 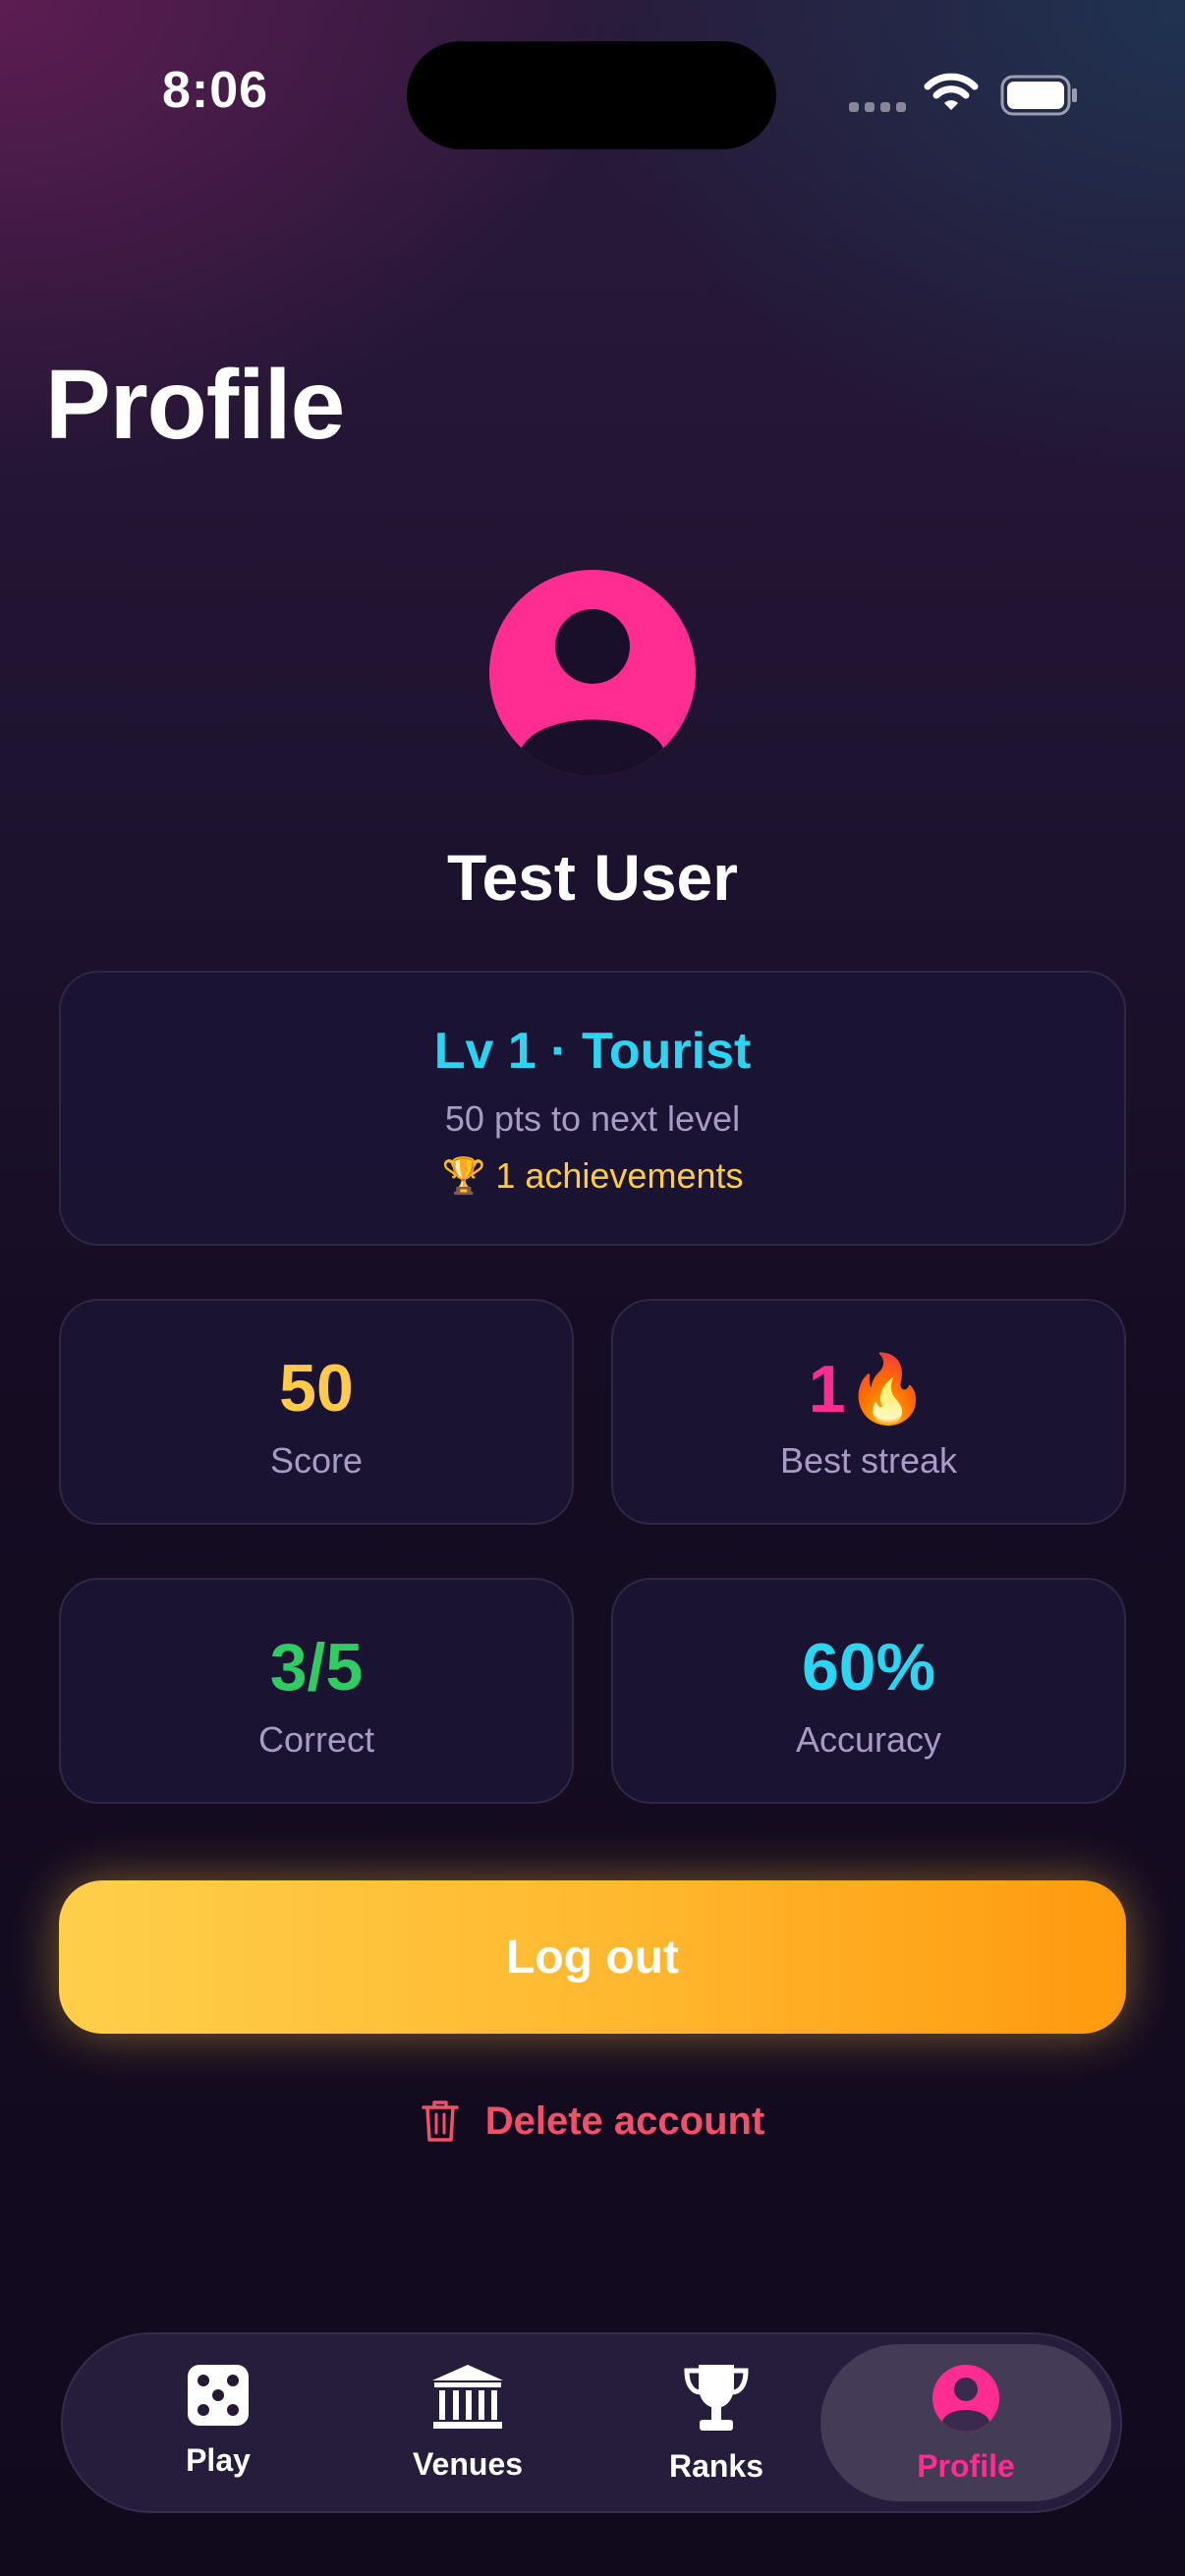 I want to click on stat-streak-label: Best streak, so click(x=869, y=1460).